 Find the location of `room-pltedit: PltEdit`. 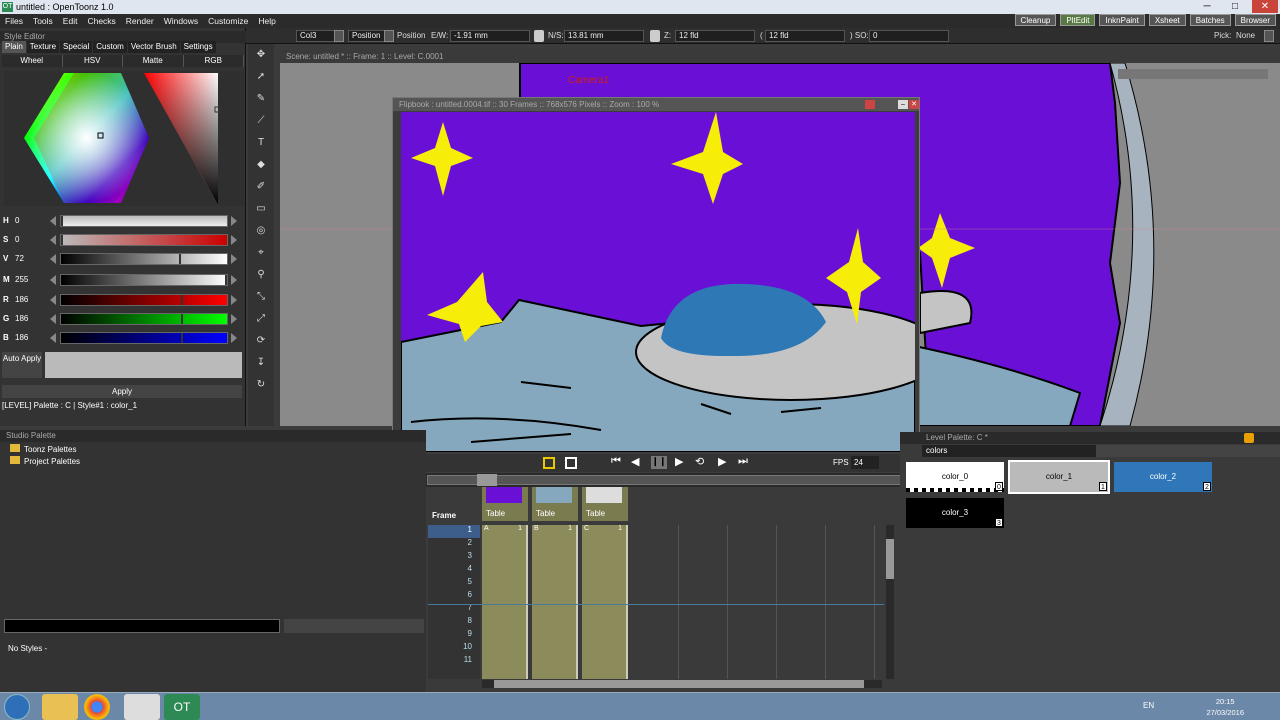

room-pltedit: PltEdit is located at coordinates (1078, 20).